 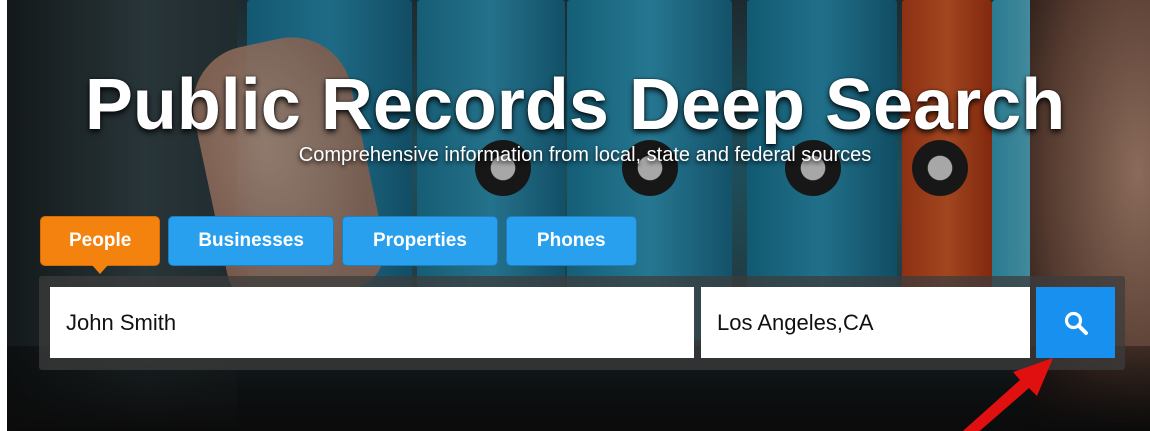 What do you see at coordinates (1007, 394) in the screenshot?
I see `annotation-arrow` at bounding box center [1007, 394].